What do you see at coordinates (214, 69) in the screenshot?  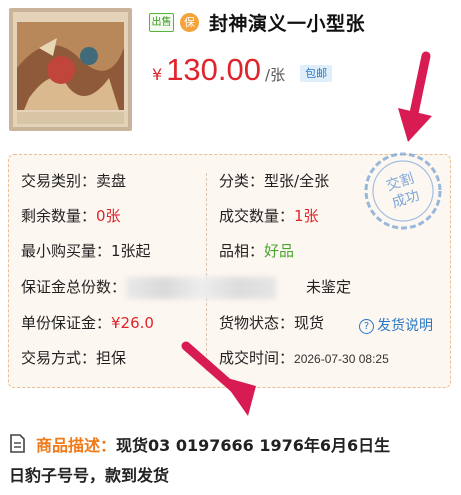 I see `price-value: 130.00` at bounding box center [214, 69].